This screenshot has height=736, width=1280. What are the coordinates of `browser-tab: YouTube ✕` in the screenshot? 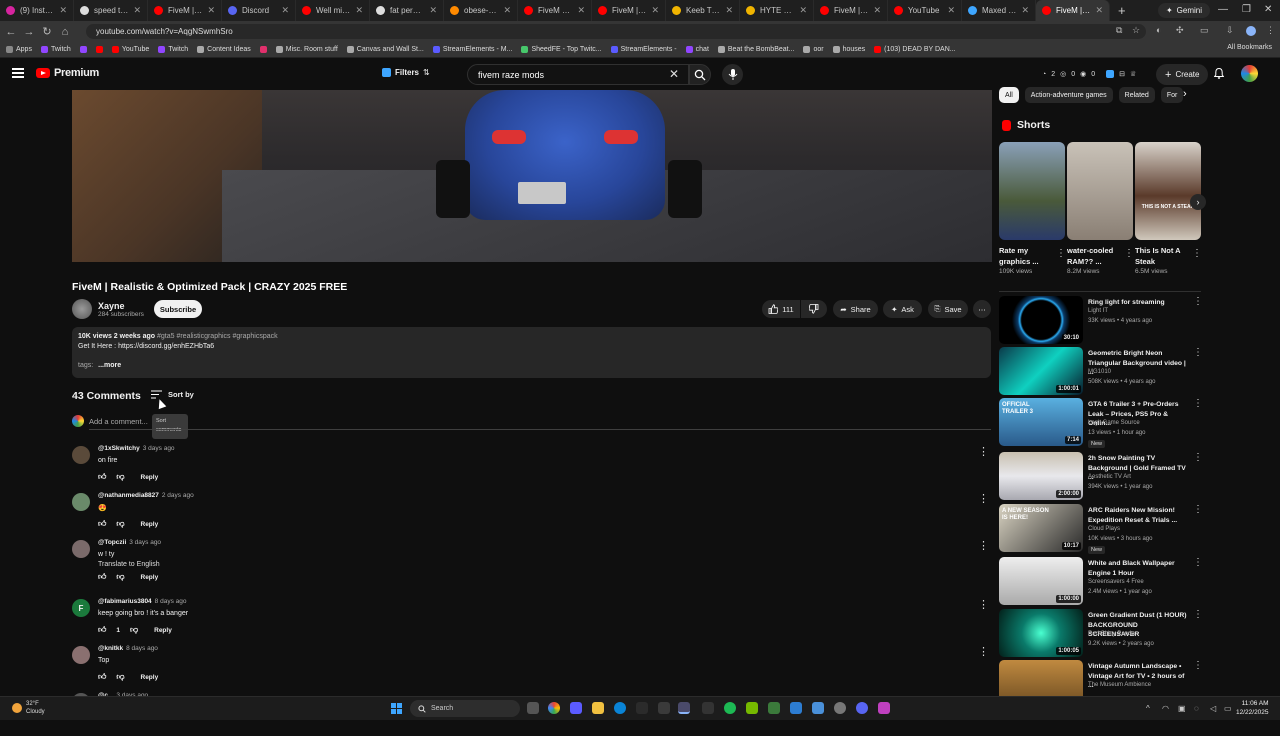 It's located at (925, 10).